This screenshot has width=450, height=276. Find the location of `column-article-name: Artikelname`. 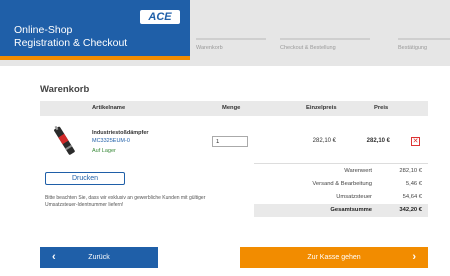

column-article-name: Artikelname is located at coordinates (109, 108).